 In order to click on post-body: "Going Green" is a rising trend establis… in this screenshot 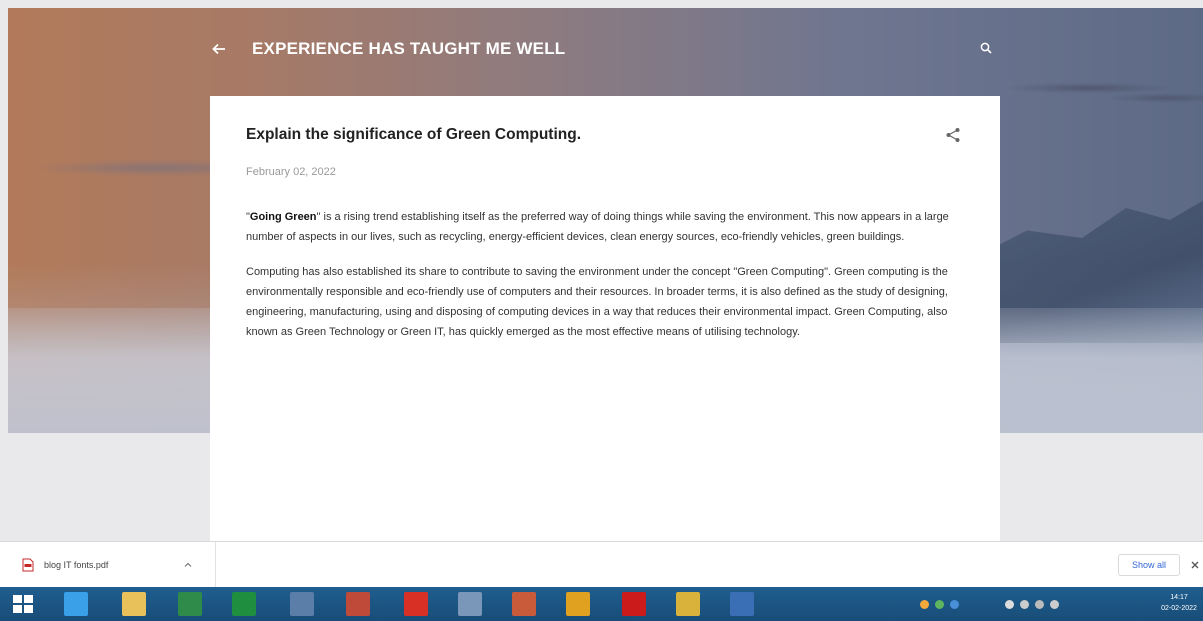, I will do `click(604, 282)`.